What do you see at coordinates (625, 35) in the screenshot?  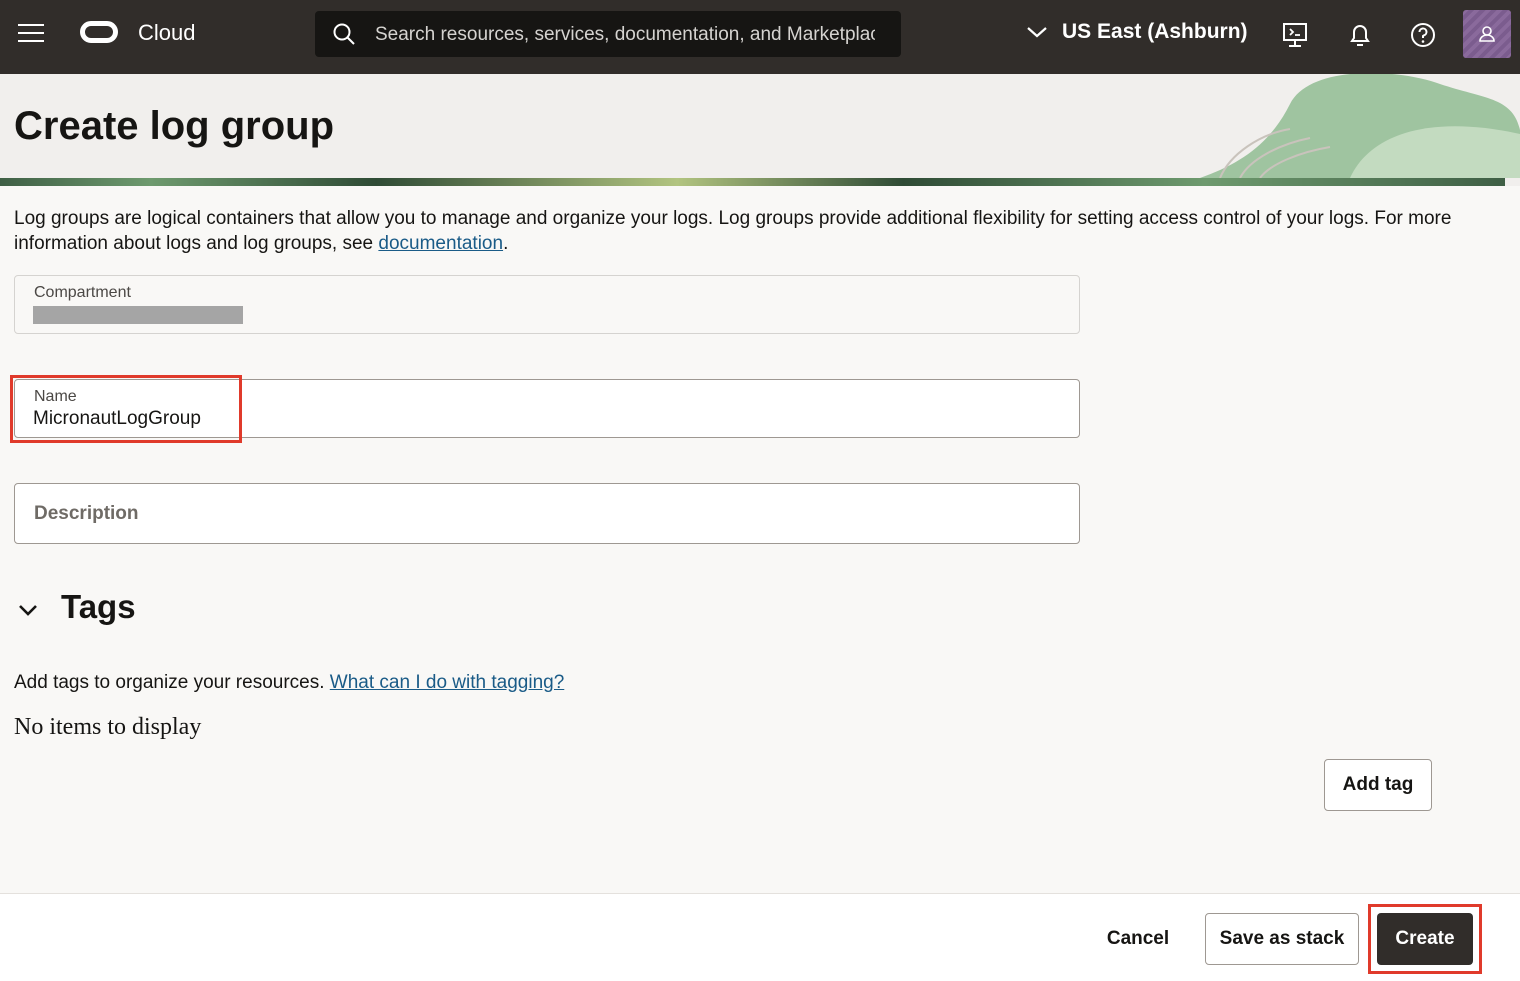 I see `search-input` at bounding box center [625, 35].